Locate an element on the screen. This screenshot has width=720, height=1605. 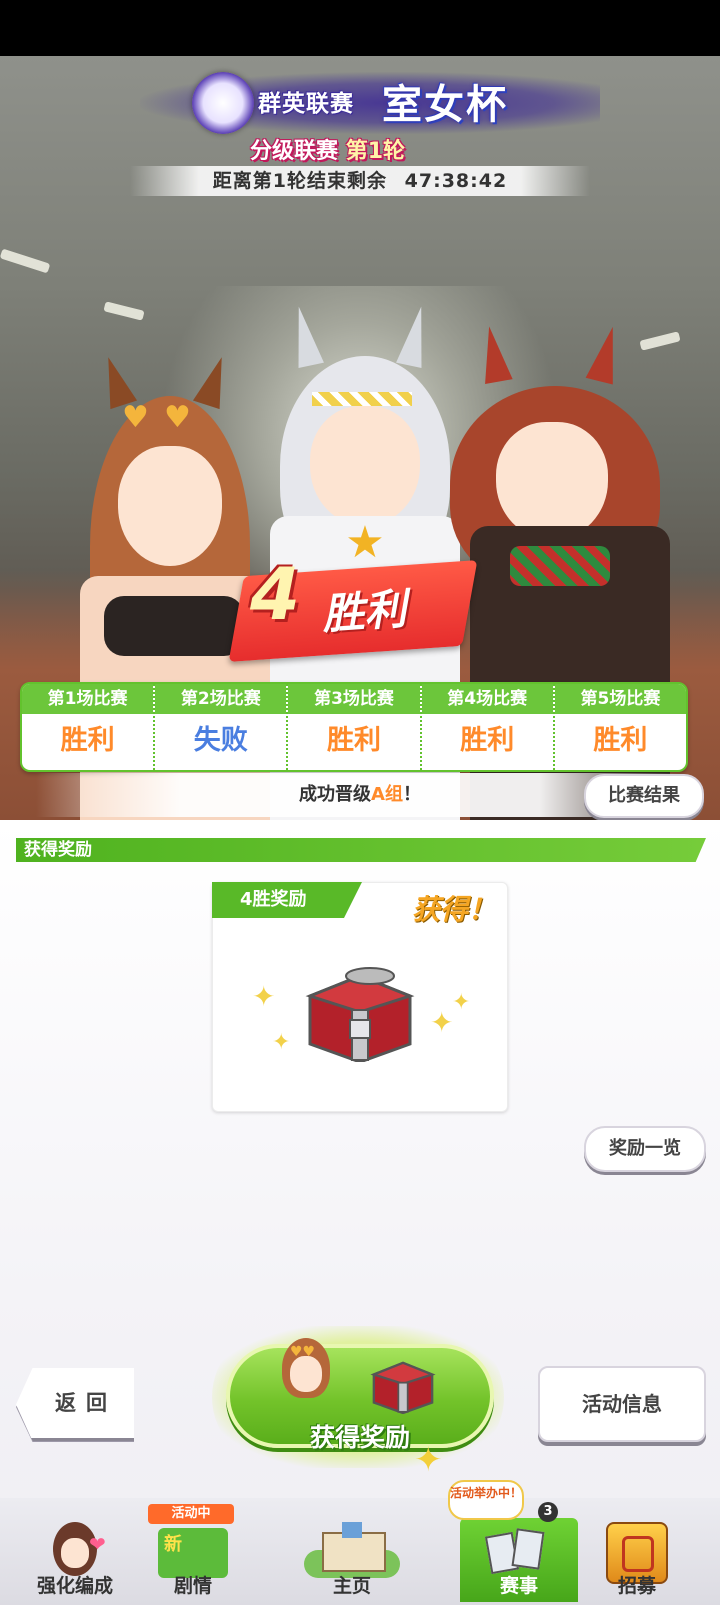
event-title-league: 群英联赛 is located at coordinates (306, 104).